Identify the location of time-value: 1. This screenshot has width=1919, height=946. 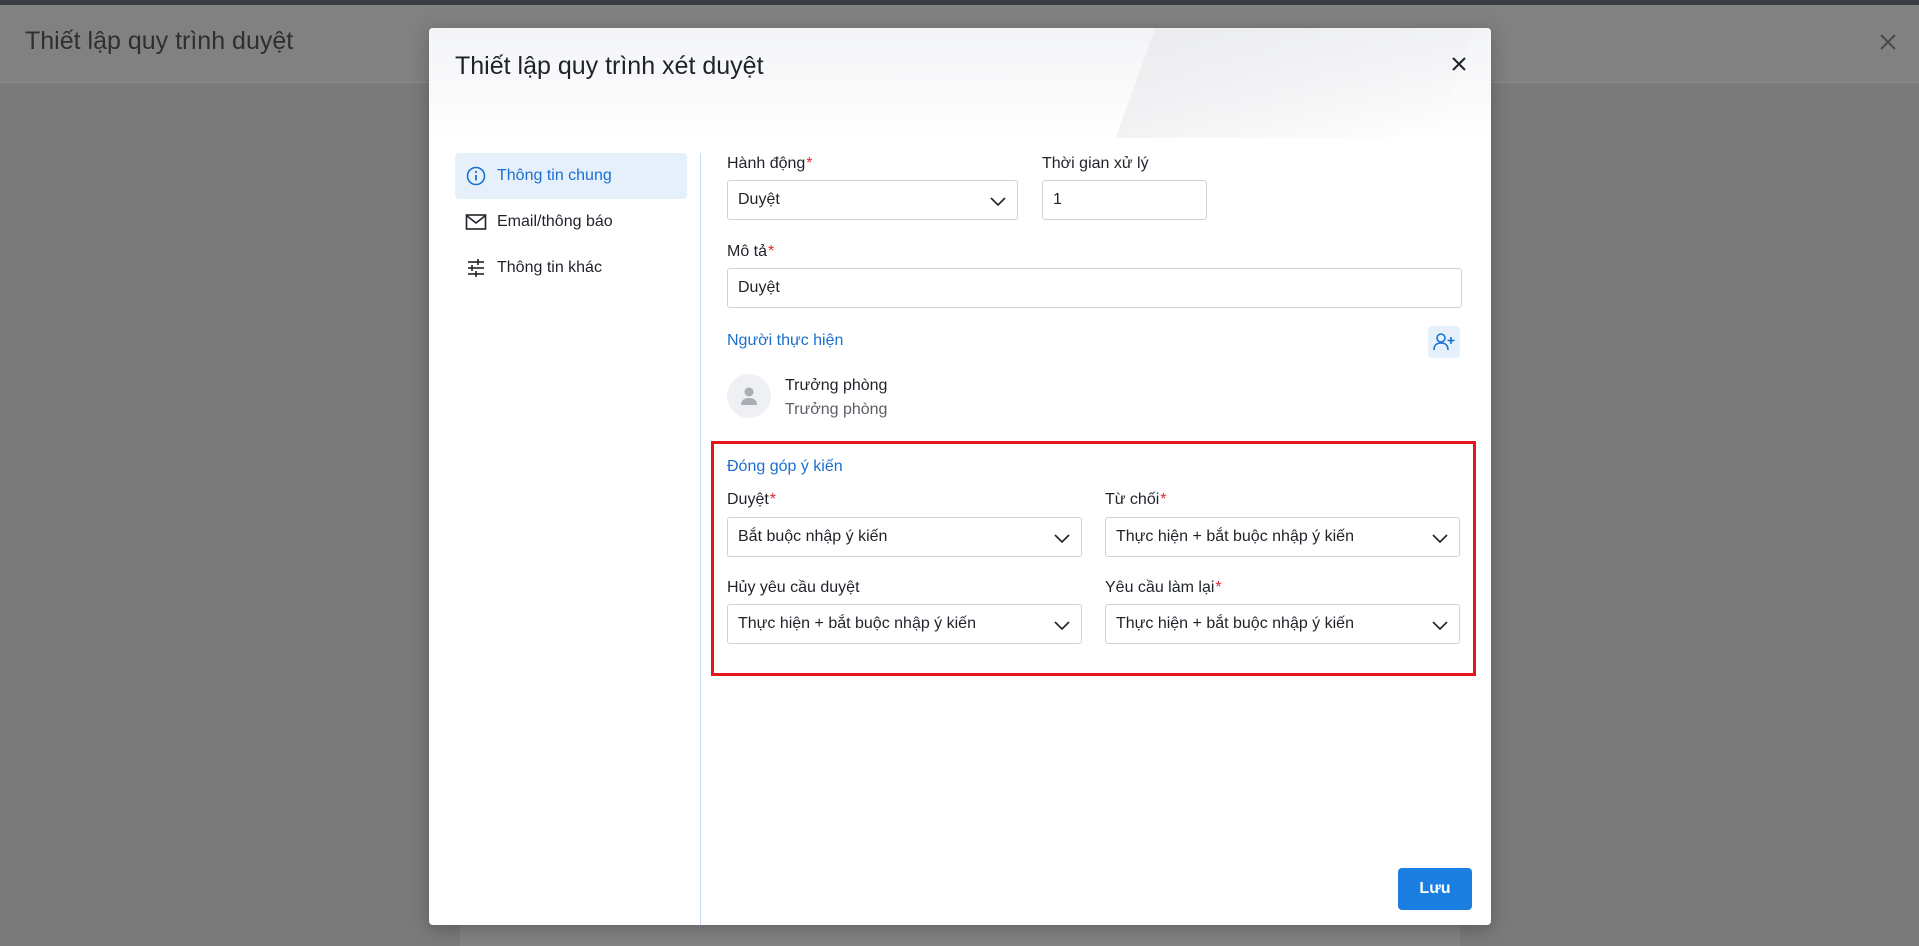
(1057, 199).